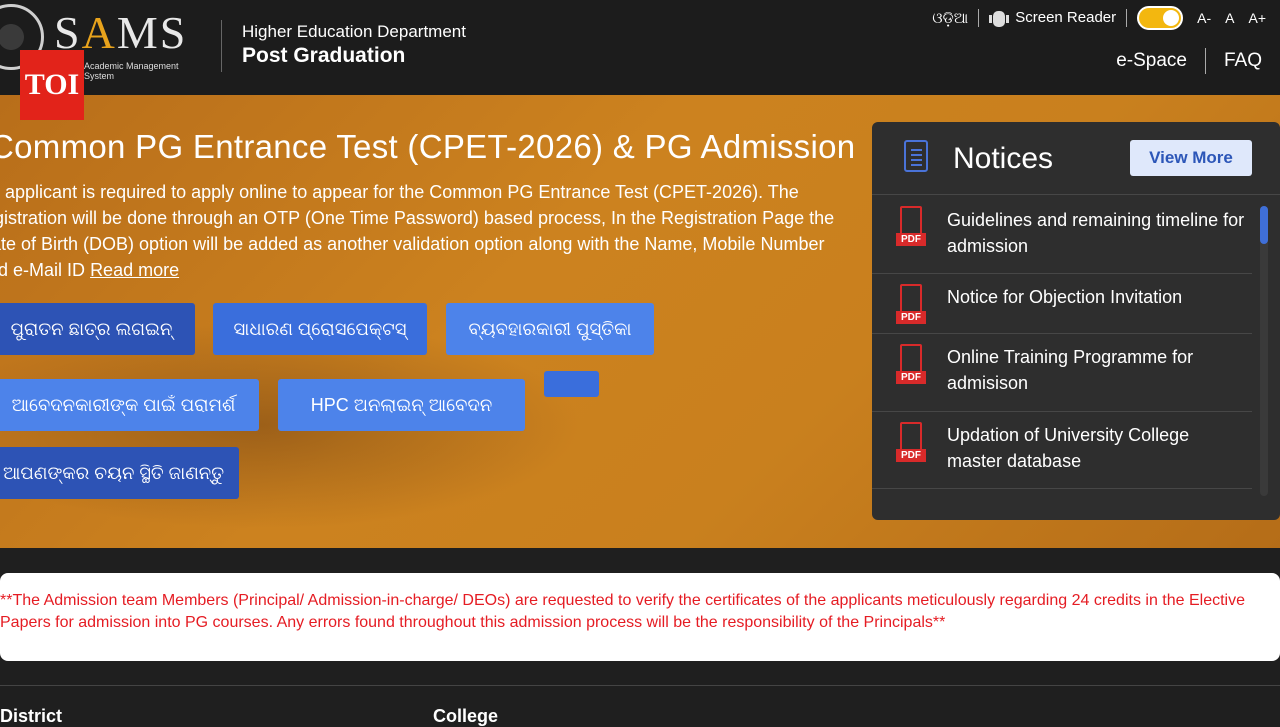 The width and height of the screenshot is (1280, 727). What do you see at coordinates (1264, 351) in the screenshot?
I see `notices-scrollbar-track` at bounding box center [1264, 351].